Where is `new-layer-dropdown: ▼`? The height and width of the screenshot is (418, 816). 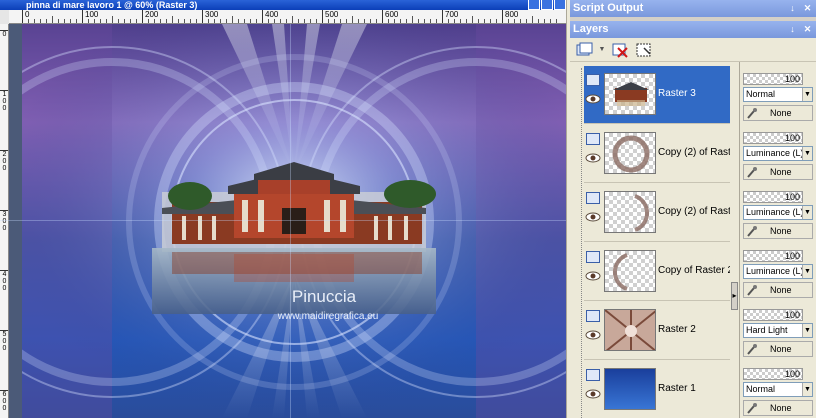
new-layer-dropdown: ▼ is located at coordinates (602, 50).